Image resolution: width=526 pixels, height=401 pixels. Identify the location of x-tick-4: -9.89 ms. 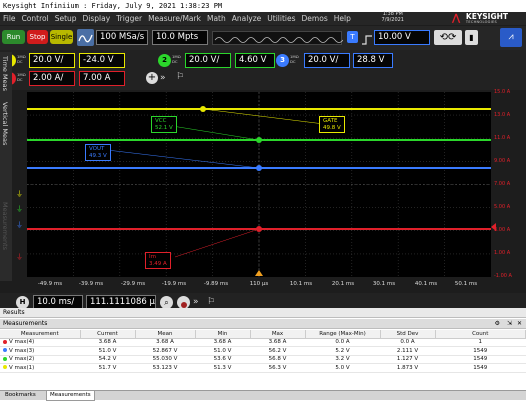
(216, 284).